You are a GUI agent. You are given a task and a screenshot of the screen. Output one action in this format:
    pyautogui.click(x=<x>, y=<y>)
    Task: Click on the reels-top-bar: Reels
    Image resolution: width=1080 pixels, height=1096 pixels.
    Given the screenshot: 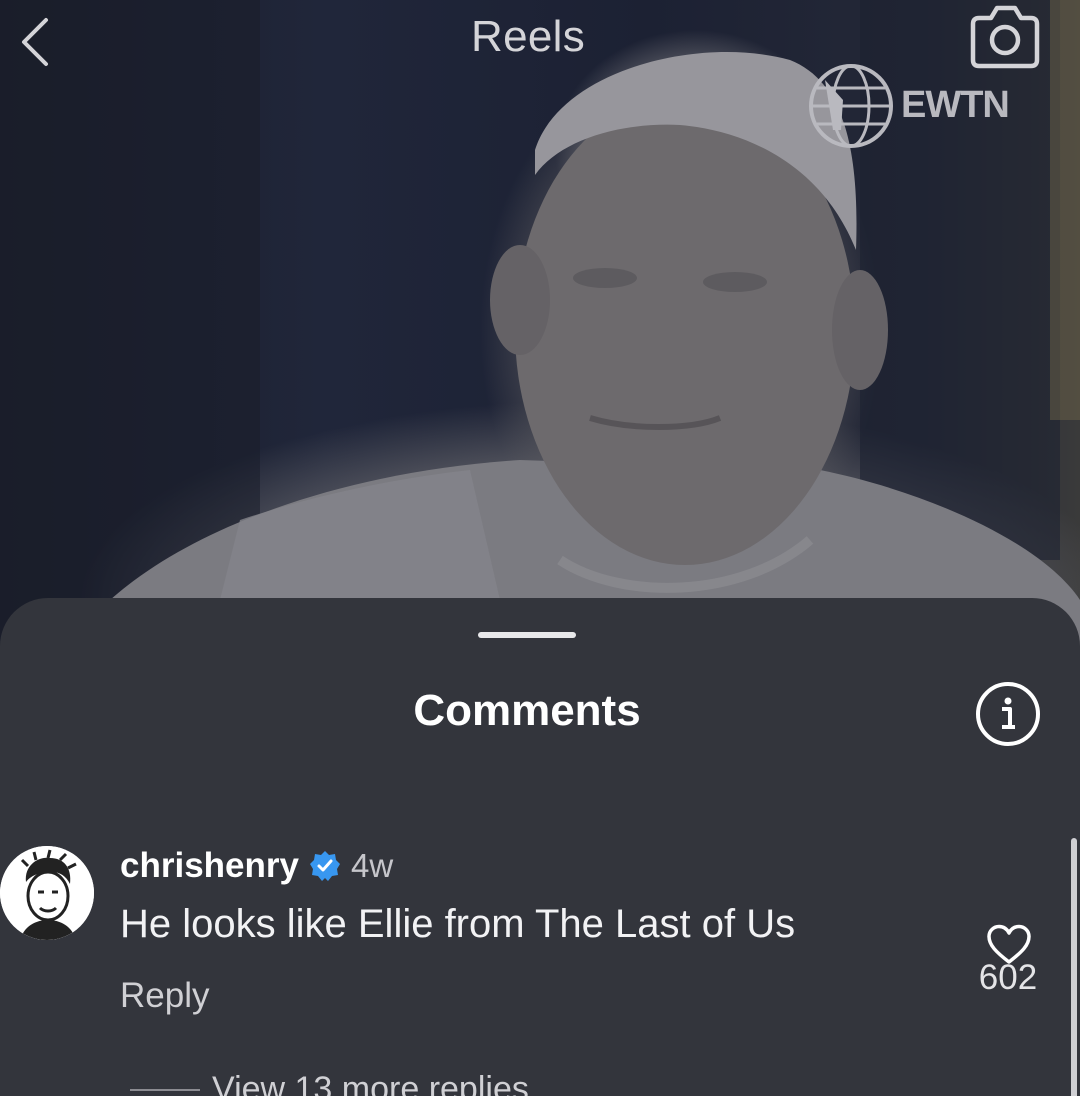 What is the action you would take?
    pyautogui.click(x=540, y=40)
    